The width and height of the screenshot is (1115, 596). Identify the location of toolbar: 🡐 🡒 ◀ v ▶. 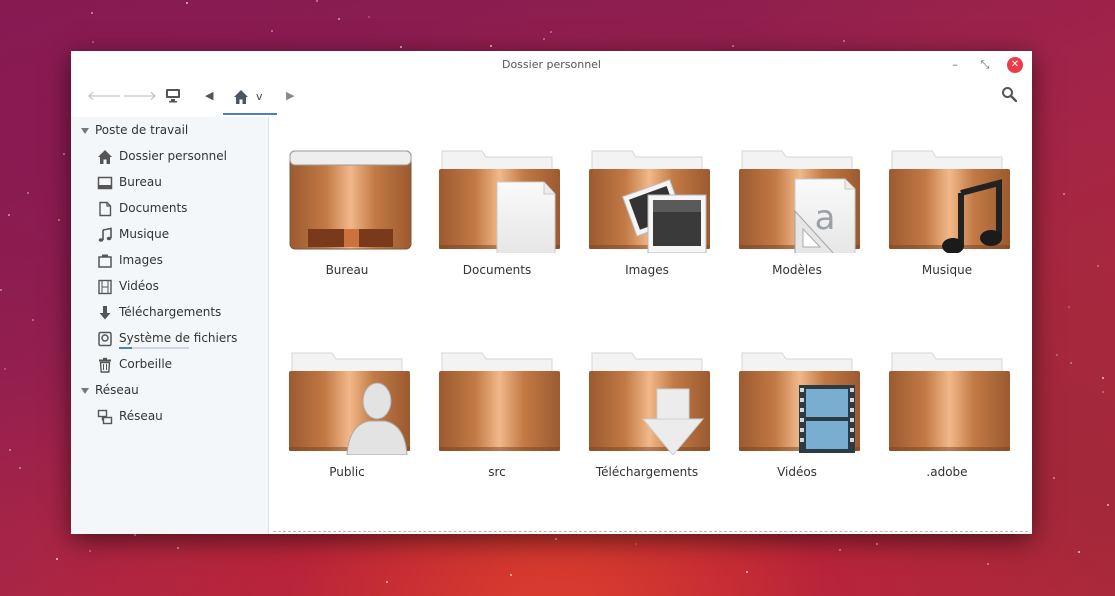
(551, 98).